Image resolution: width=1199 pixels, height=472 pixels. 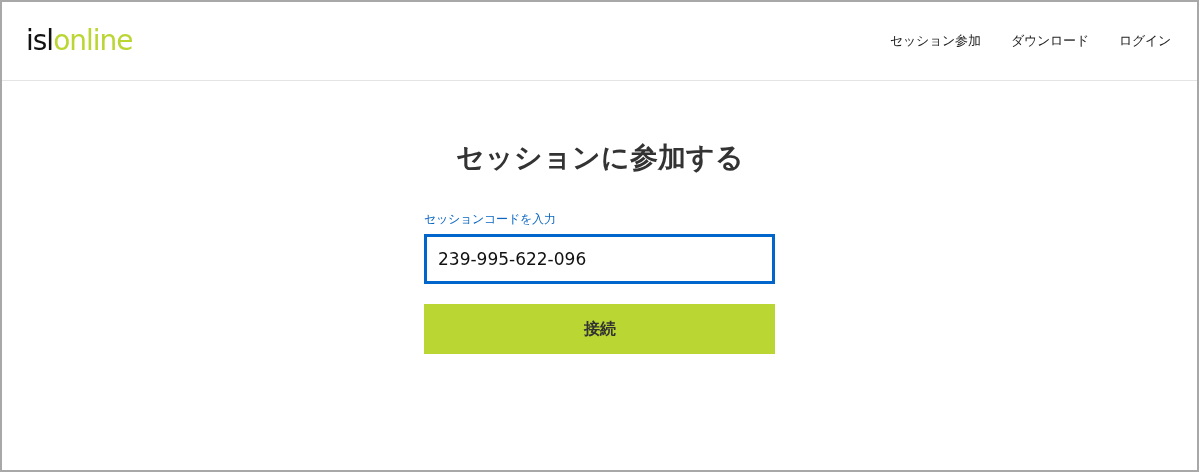 I want to click on nav-link: セッション参加, so click(x=935, y=41).